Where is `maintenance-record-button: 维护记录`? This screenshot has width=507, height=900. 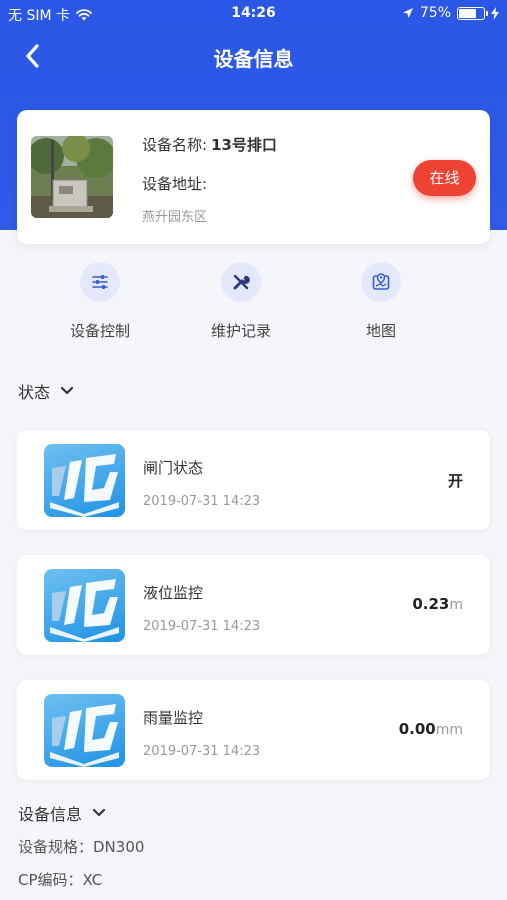 maintenance-record-button: 维护记录 is located at coordinates (241, 300).